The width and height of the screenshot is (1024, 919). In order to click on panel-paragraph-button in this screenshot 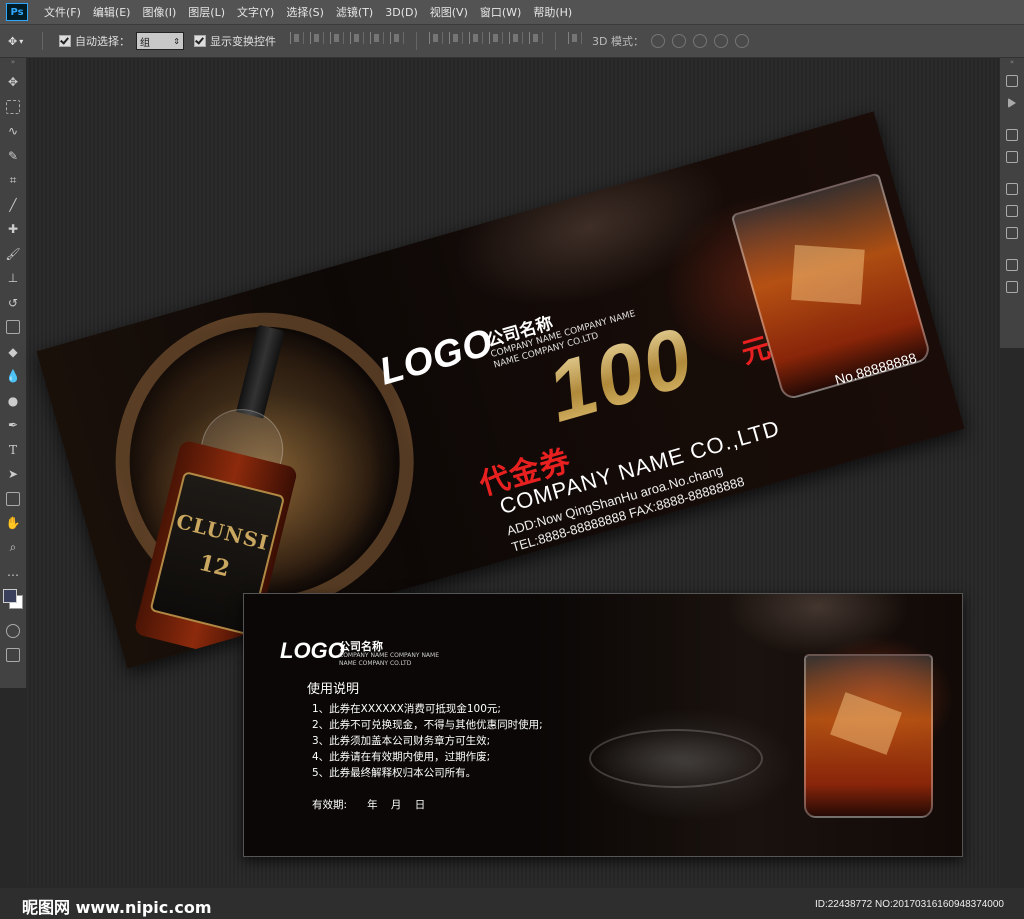, I will do `click(1012, 287)`.